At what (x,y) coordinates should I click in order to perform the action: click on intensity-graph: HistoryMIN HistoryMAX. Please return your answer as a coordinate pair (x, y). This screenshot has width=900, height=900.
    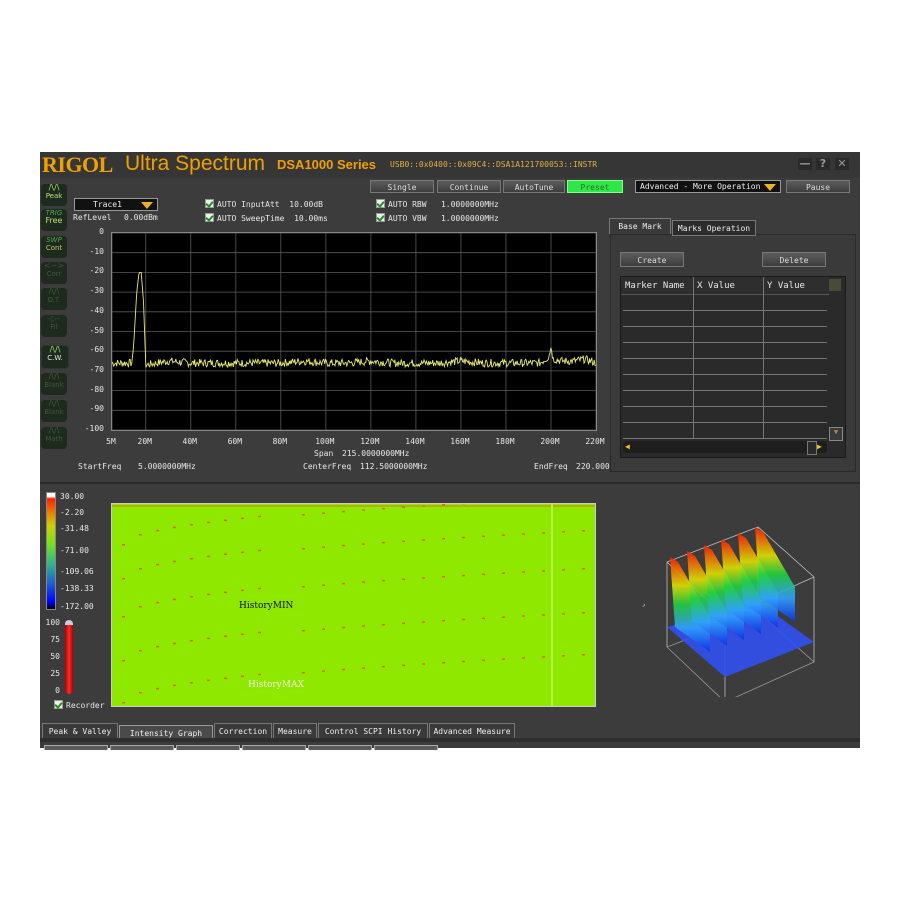
    Looking at the image, I should click on (353, 605).